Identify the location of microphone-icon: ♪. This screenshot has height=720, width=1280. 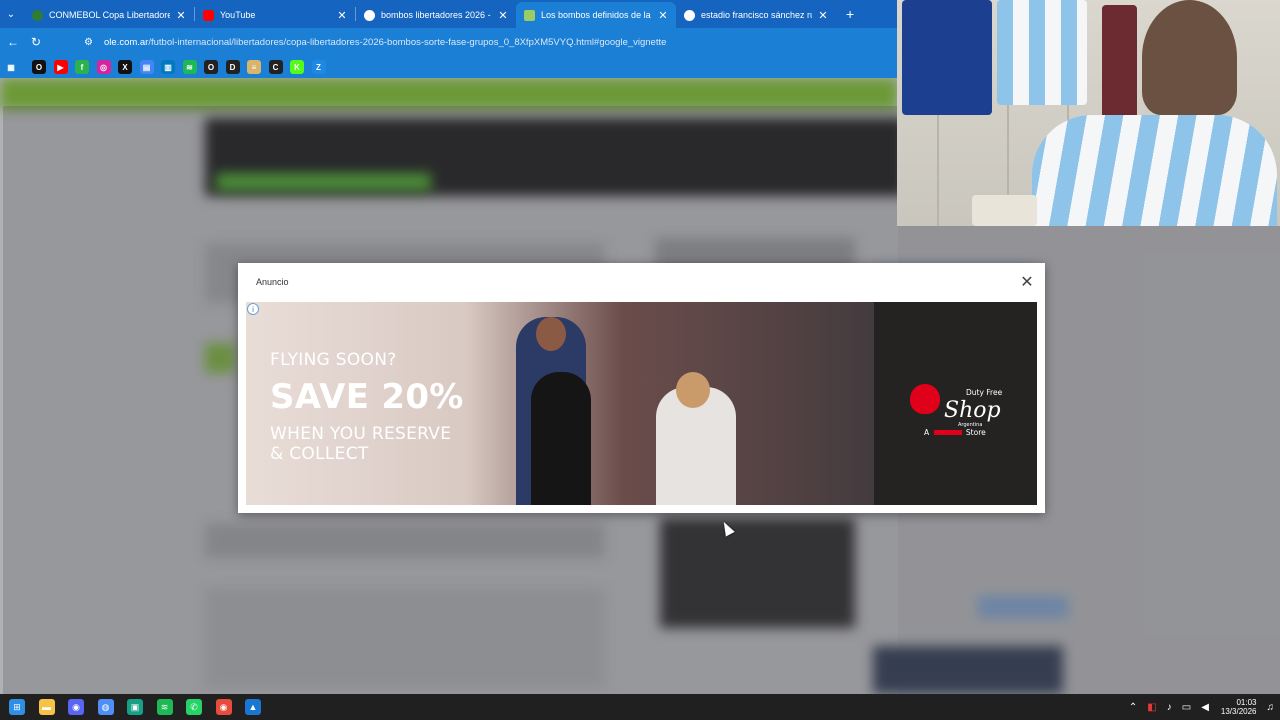
(1169, 707).